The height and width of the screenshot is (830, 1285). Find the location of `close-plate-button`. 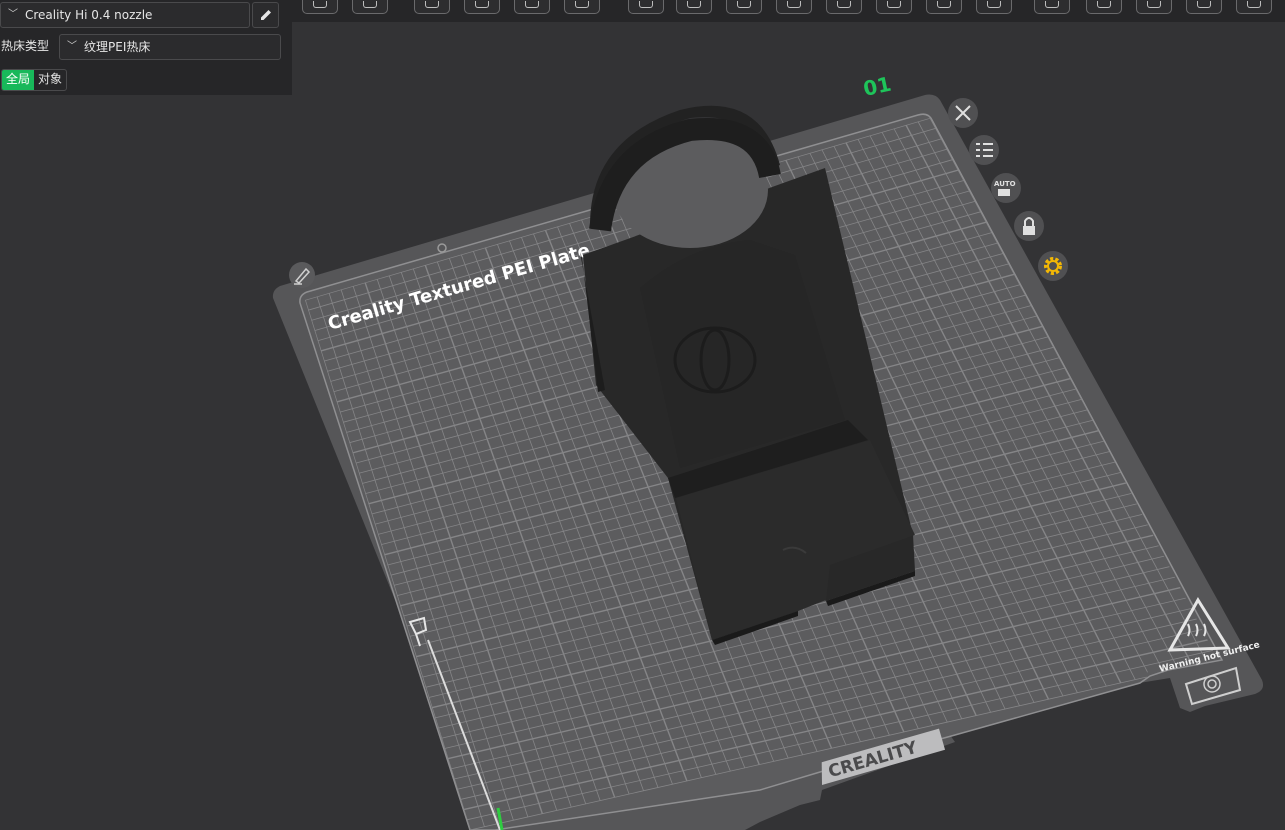

close-plate-button is located at coordinates (963, 113).